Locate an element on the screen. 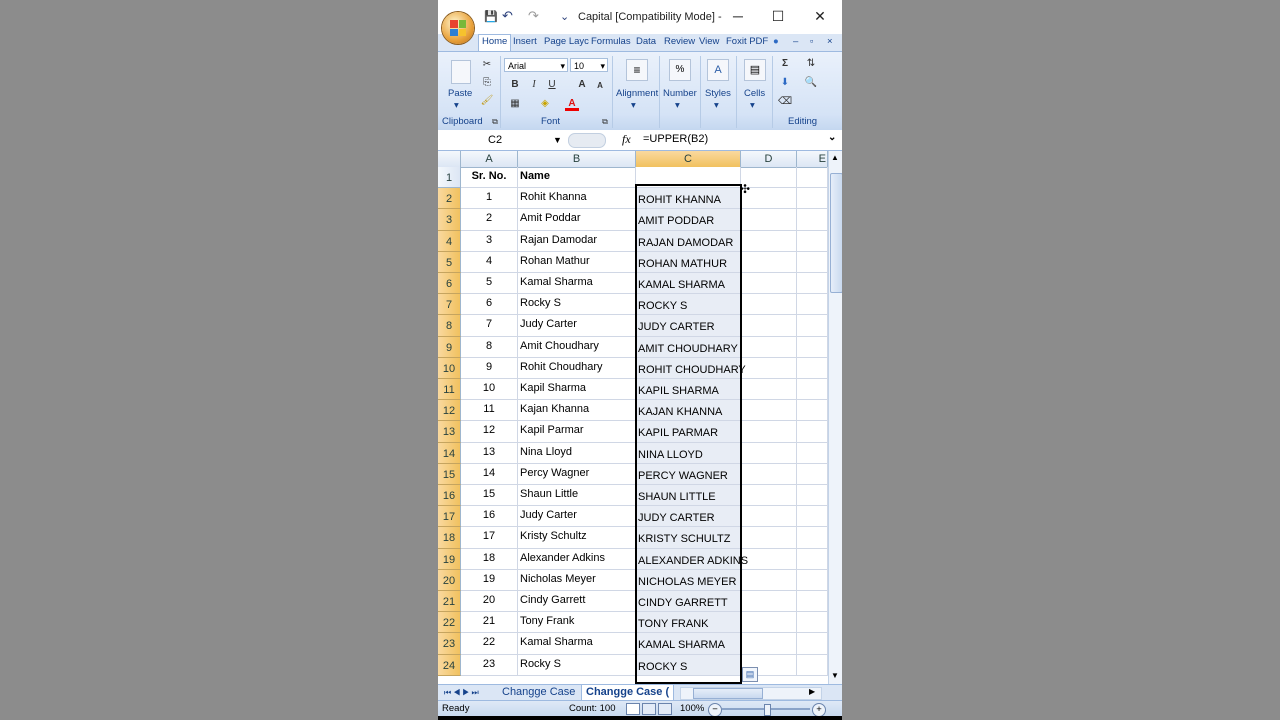  cell-sr-no: 20 is located at coordinates (489, 602).